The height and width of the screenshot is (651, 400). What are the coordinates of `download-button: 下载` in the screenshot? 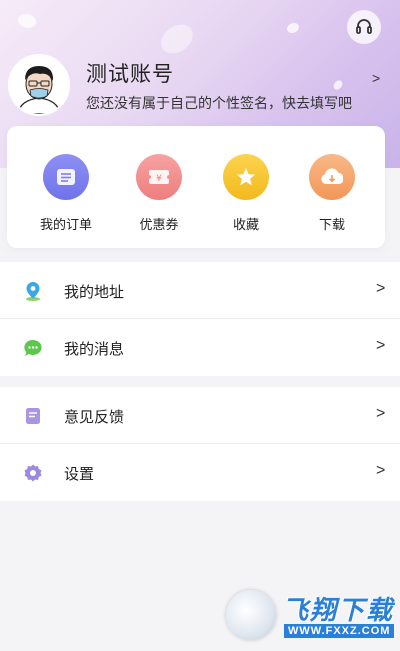 It's located at (332, 193).